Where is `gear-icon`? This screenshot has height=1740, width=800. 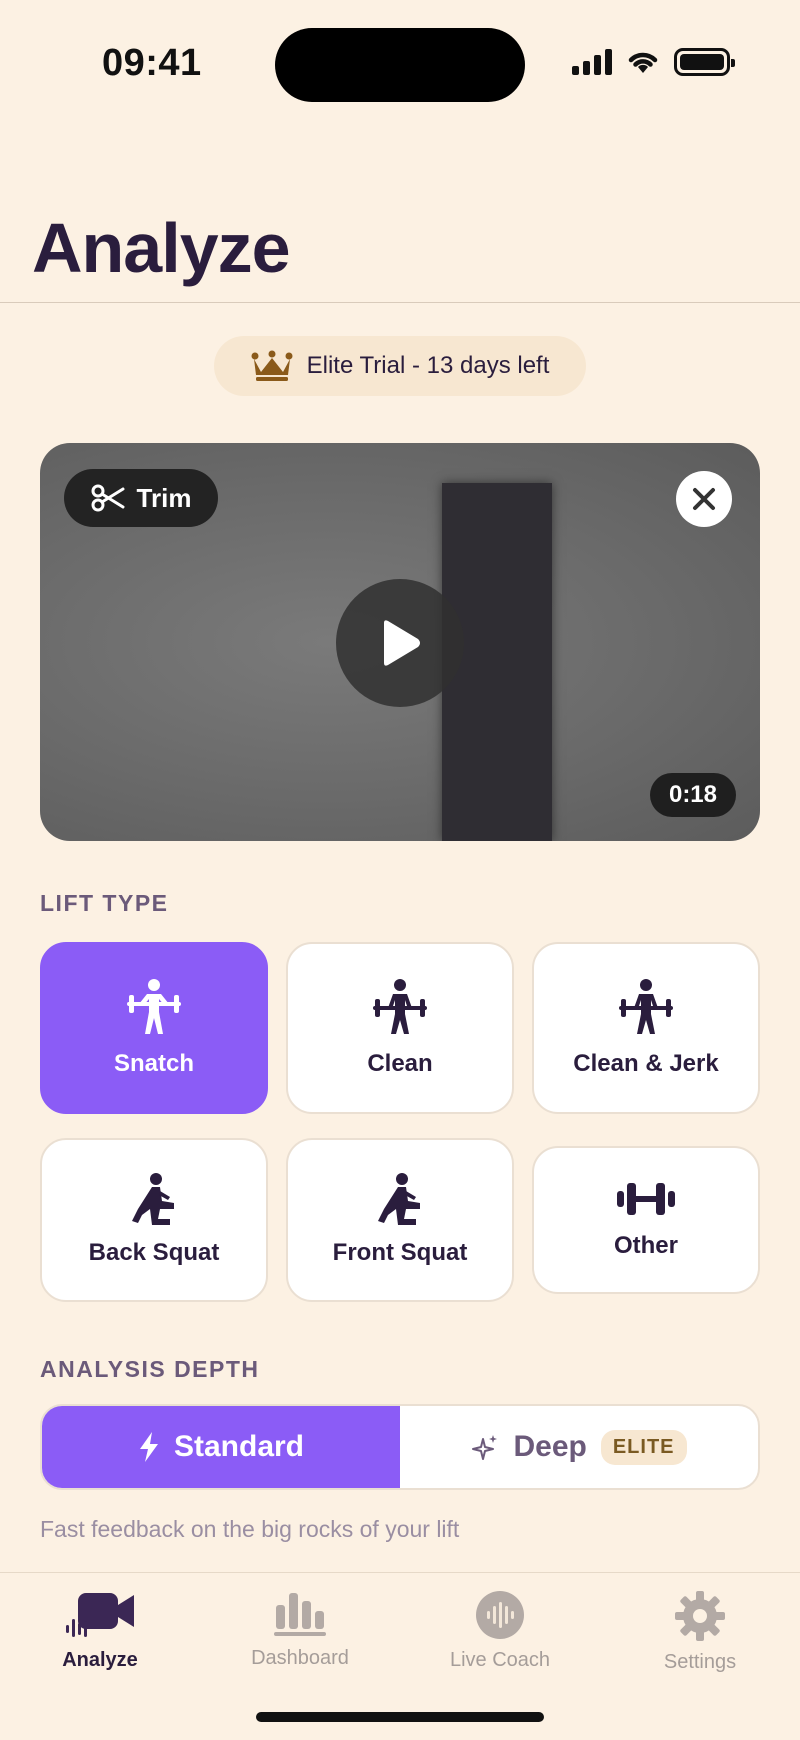 gear-icon is located at coordinates (700, 1616).